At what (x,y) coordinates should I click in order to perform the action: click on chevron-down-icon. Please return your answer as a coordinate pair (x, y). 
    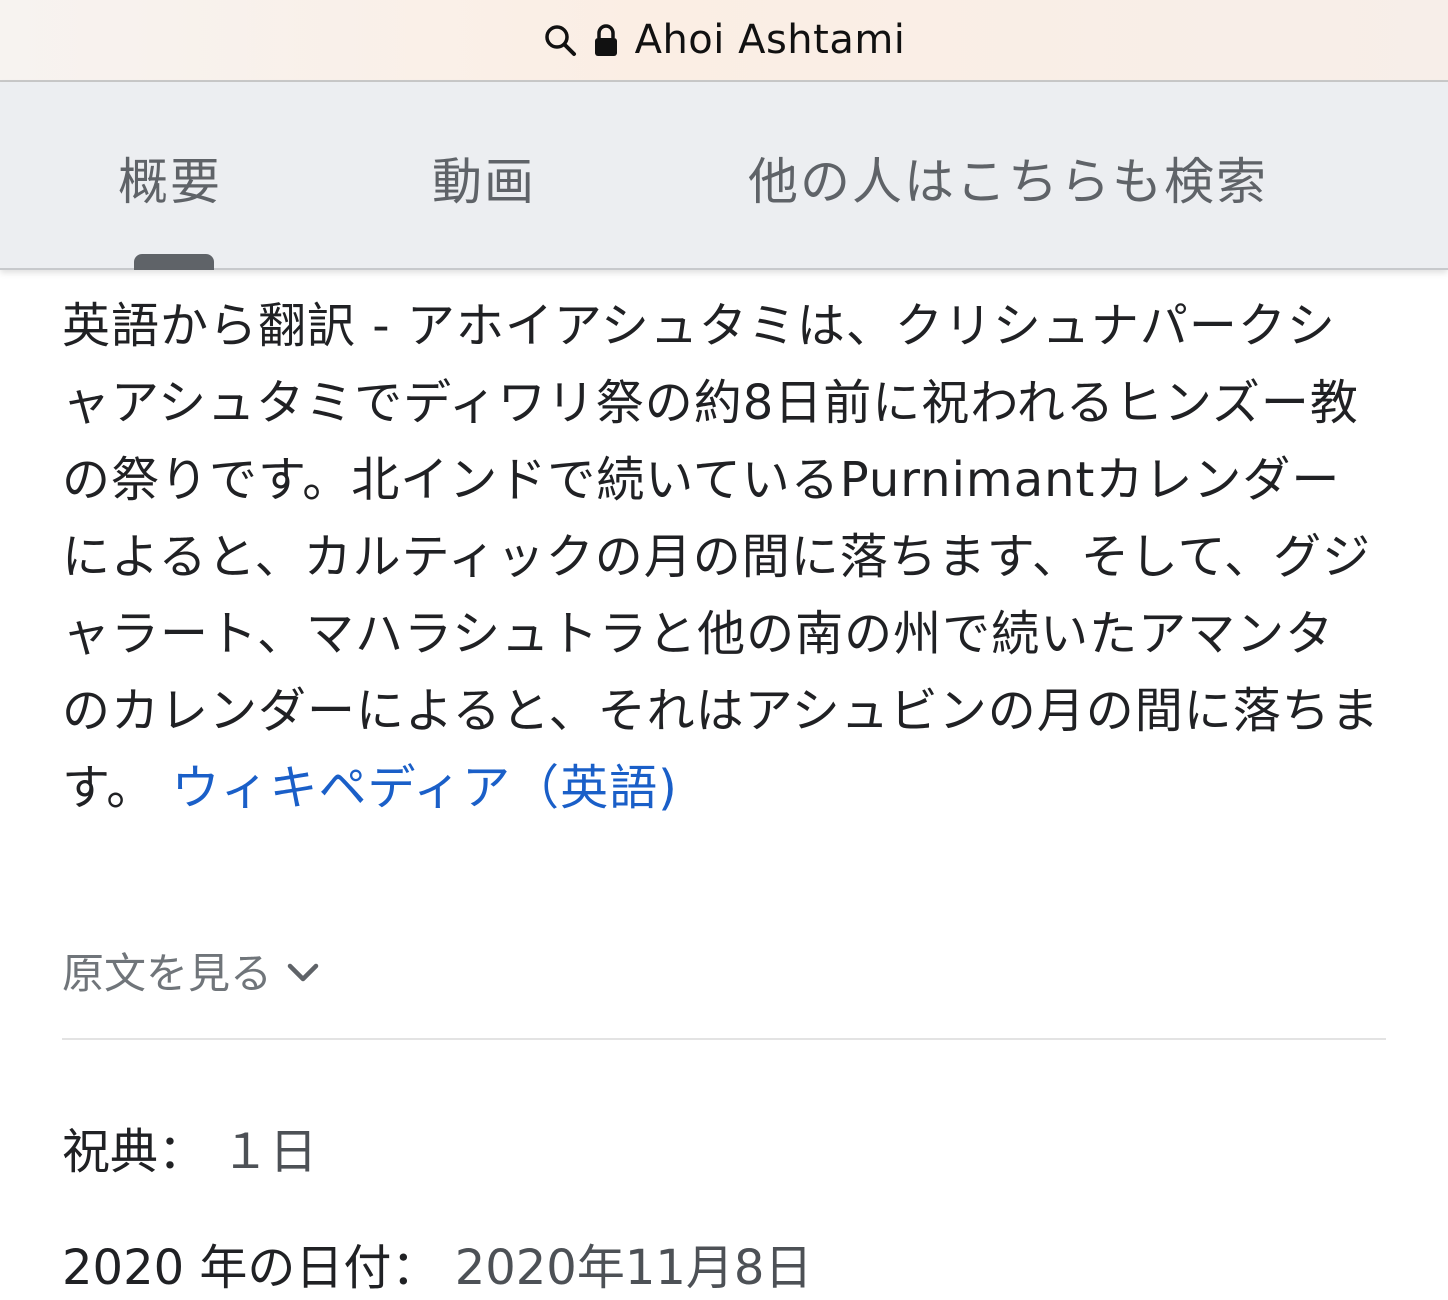
    Looking at the image, I should click on (303, 970).